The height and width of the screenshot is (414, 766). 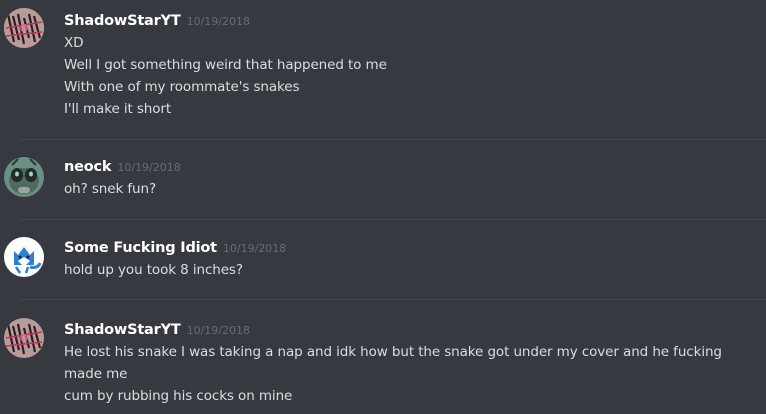 What do you see at coordinates (140, 248) in the screenshot?
I see `username: Some Fucking Idiot` at bounding box center [140, 248].